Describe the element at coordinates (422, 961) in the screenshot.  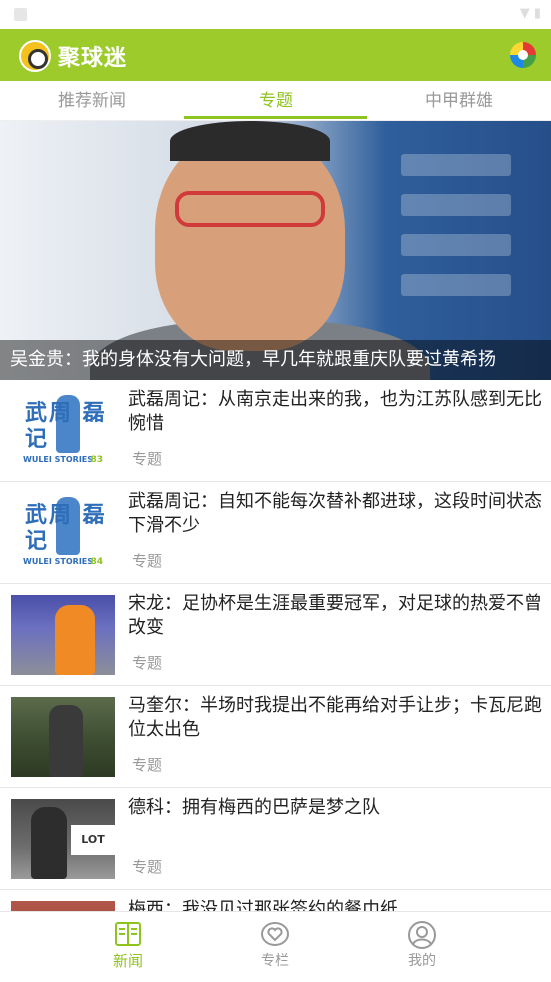
I see `nav-me-label: 我的` at that location.